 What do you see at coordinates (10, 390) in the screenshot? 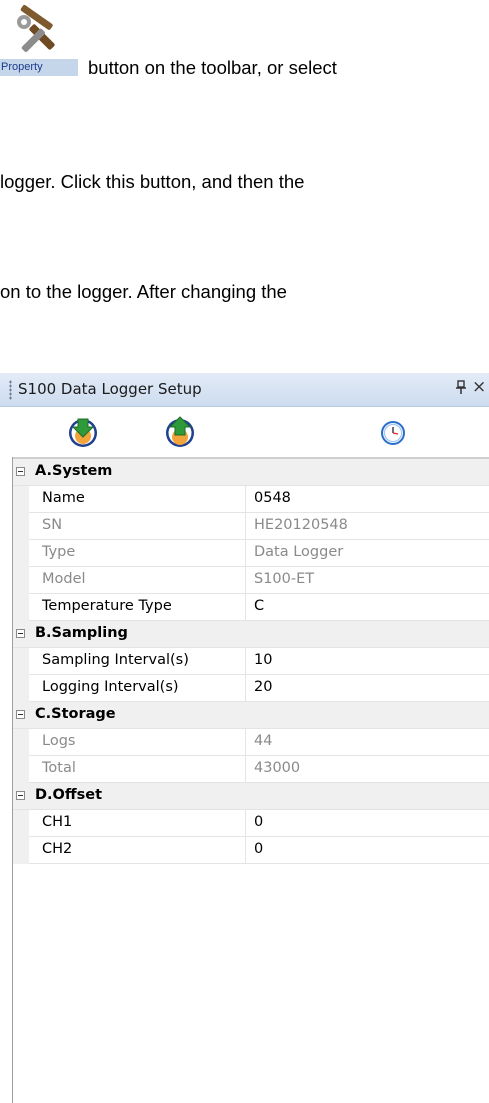
I see `drag-grip-icon` at bounding box center [10, 390].